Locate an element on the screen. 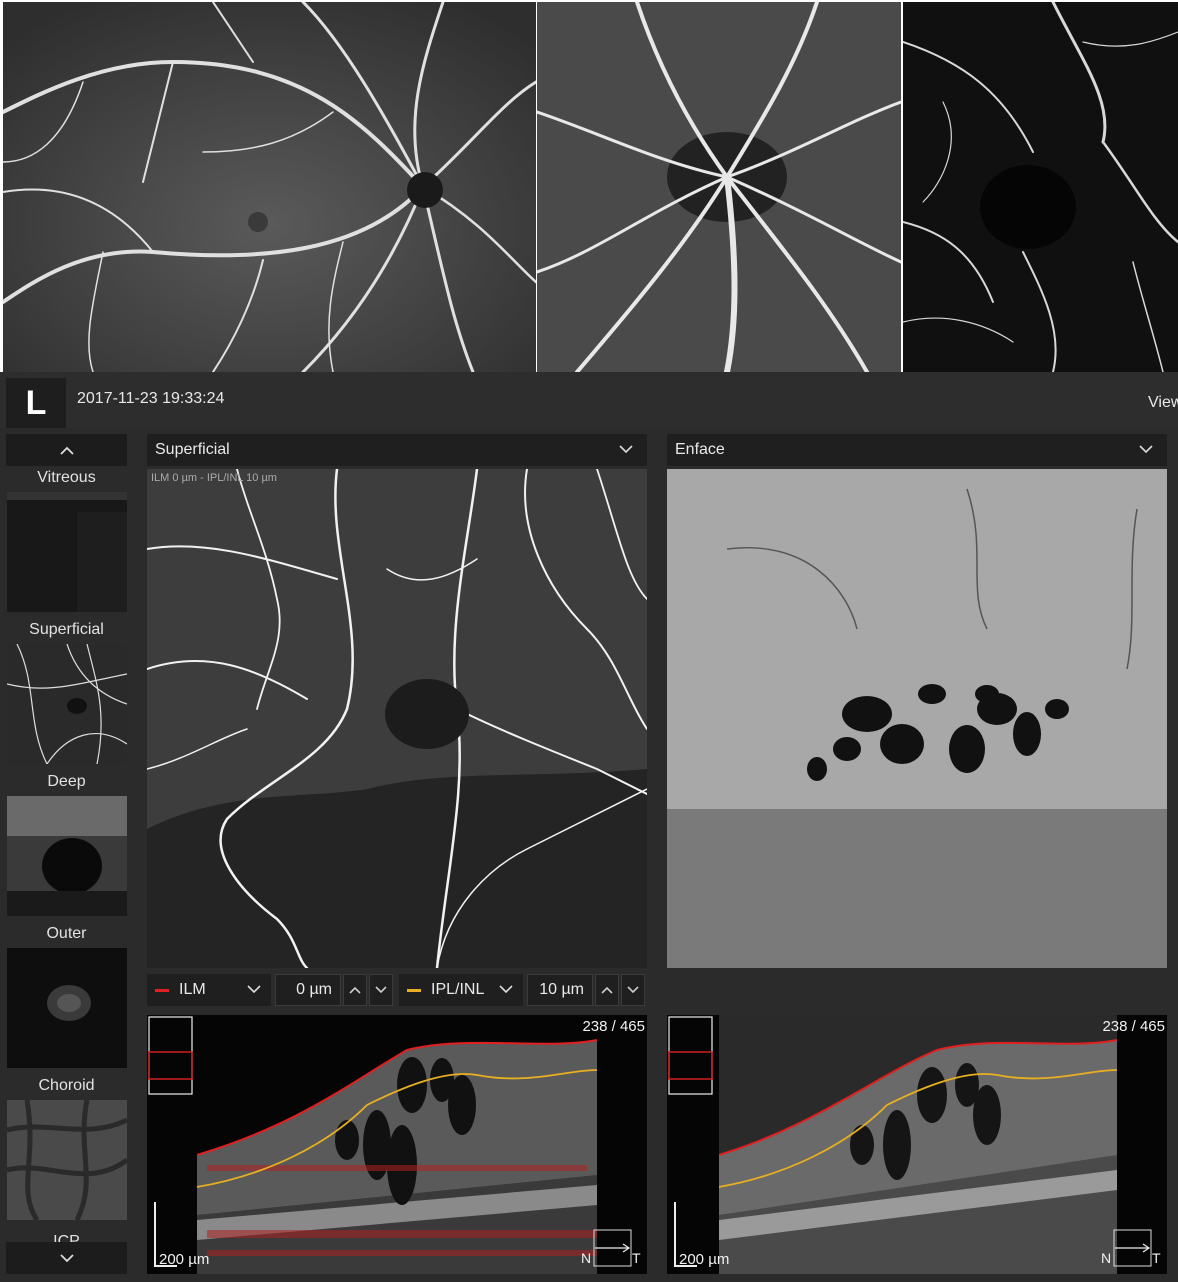  layer-label-deep: Deep is located at coordinates (66, 781).